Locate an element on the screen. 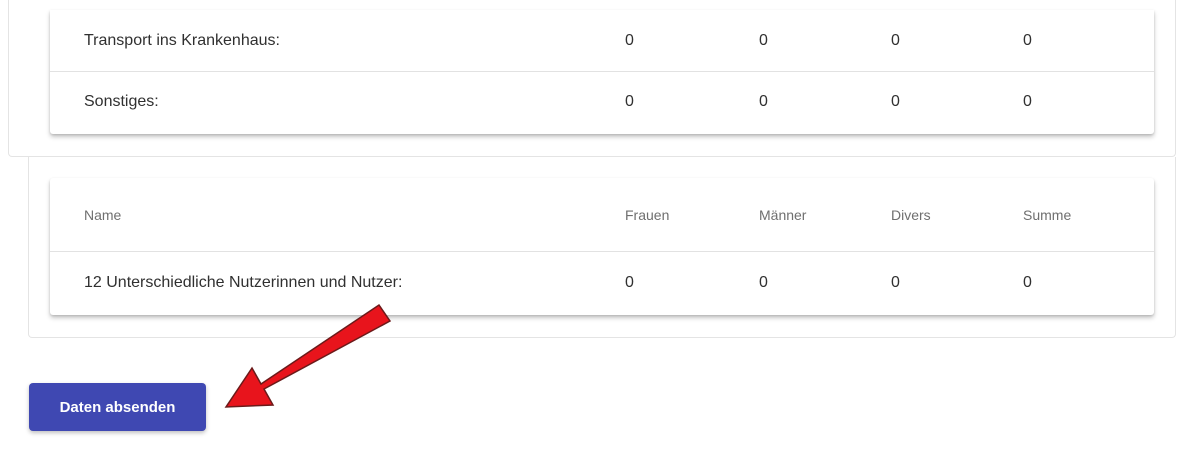  submit-data-button: Daten absenden is located at coordinates (117, 407).